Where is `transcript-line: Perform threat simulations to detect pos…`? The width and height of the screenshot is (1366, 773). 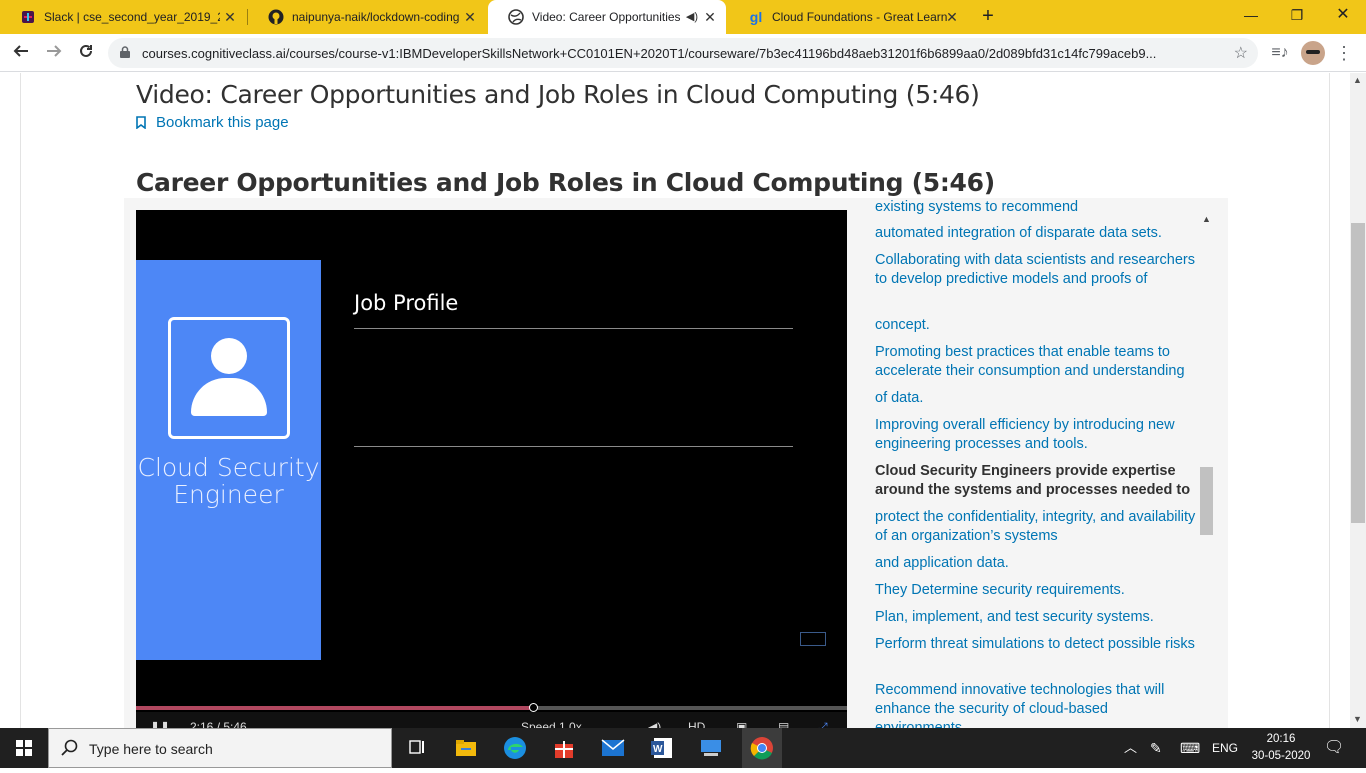
transcript-line: Perform threat simulations to detect pos… is located at coordinates (1036, 644).